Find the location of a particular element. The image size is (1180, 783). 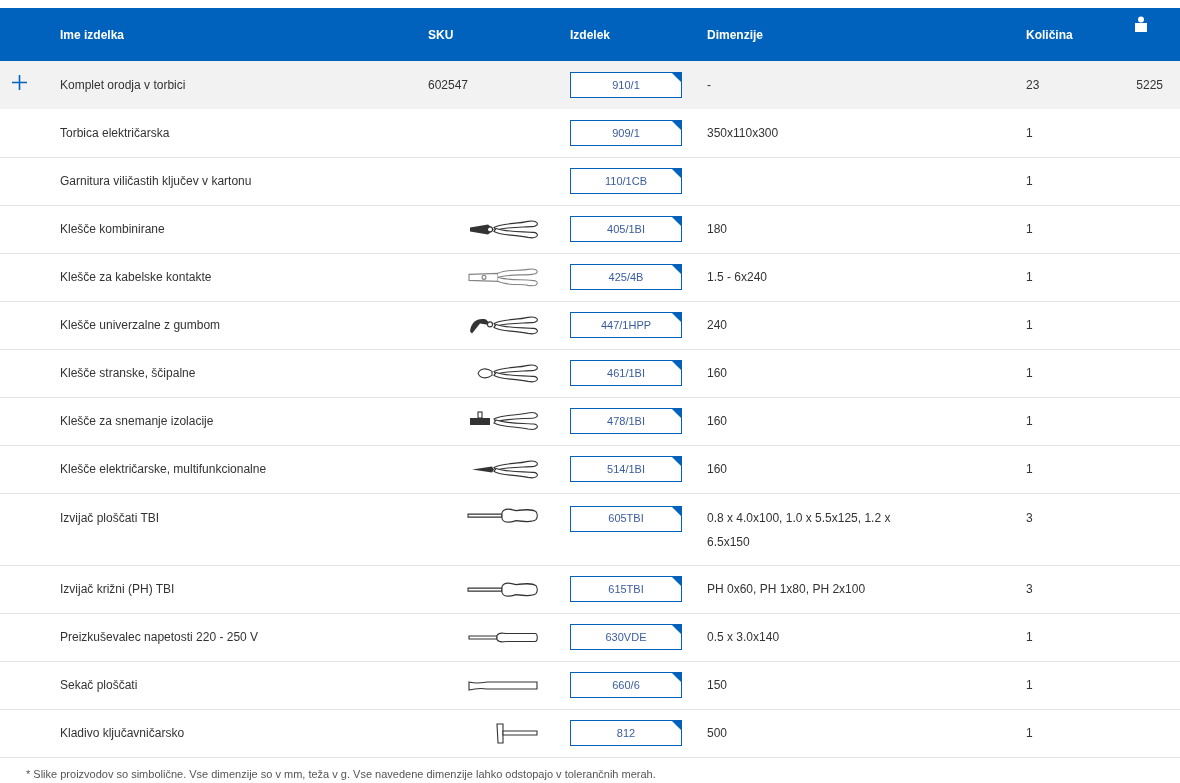

hammer-icon is located at coordinates (517, 733).